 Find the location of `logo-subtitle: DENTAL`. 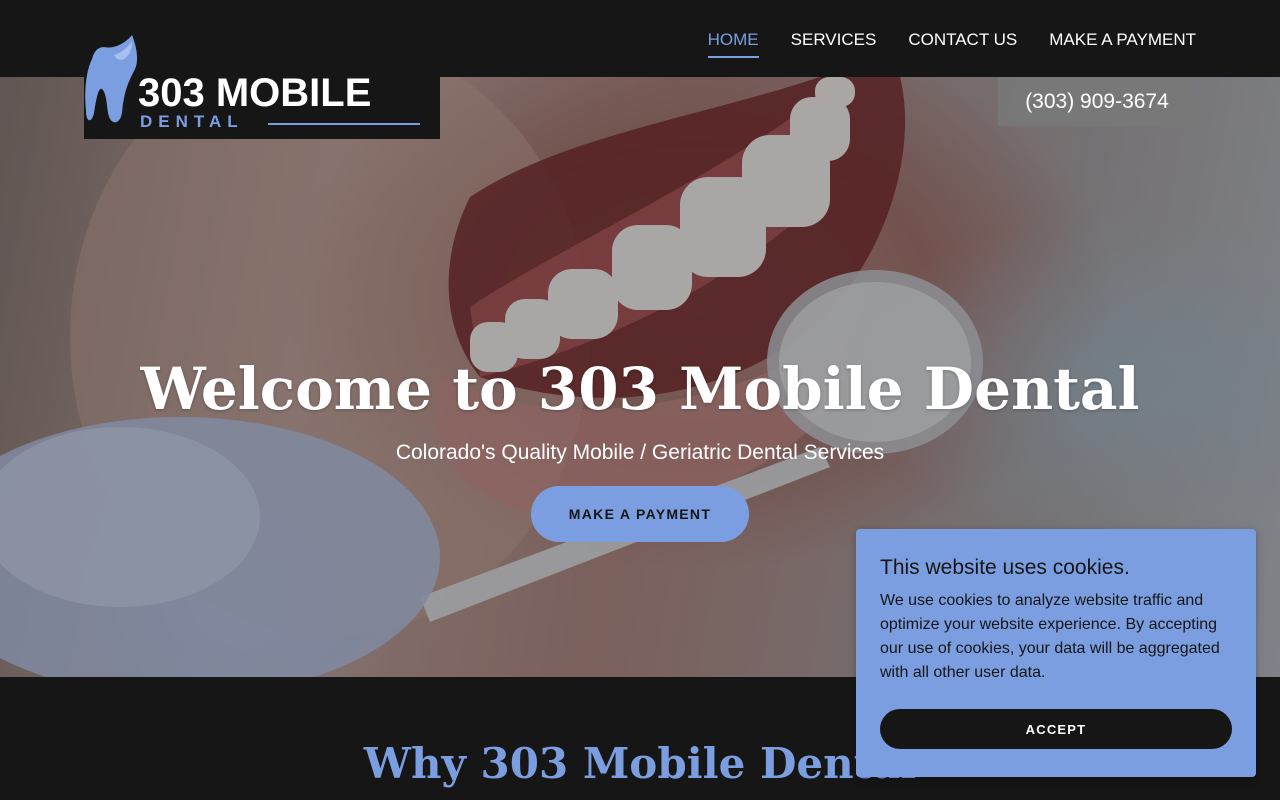

logo-subtitle: DENTAL is located at coordinates (192, 121).